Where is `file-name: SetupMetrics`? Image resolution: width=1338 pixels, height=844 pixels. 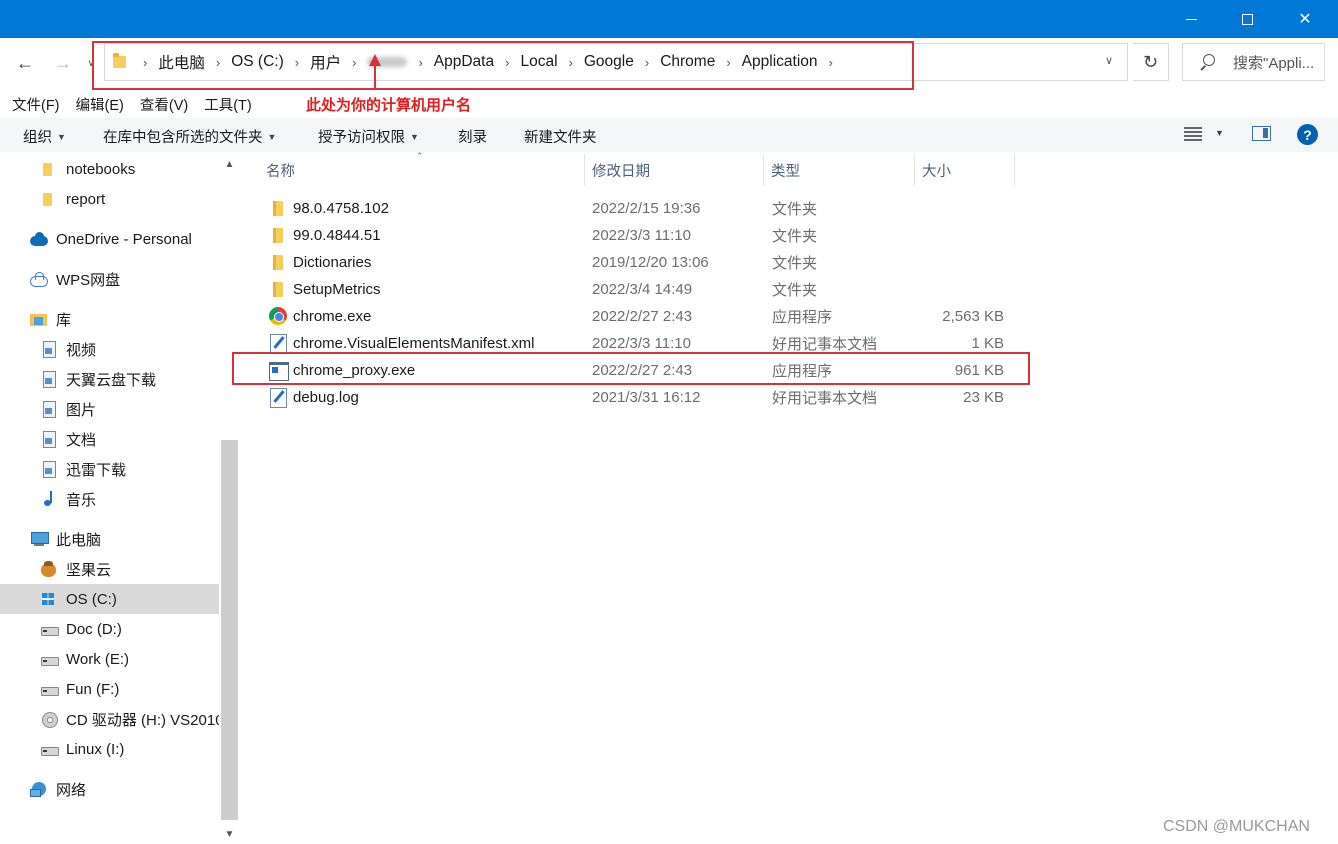 file-name: SetupMetrics is located at coordinates (337, 289).